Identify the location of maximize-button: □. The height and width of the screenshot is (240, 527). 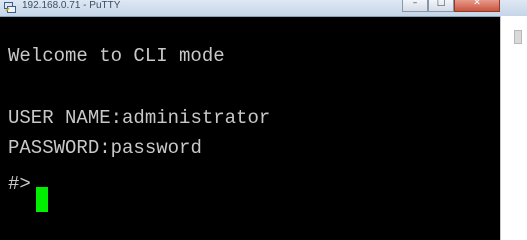
(441, 6).